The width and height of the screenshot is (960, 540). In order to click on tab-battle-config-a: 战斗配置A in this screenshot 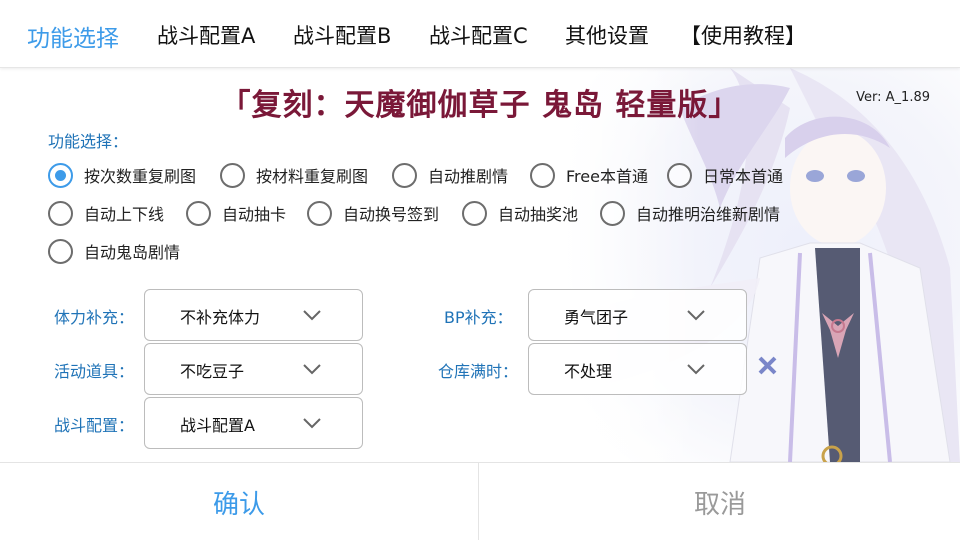, I will do `click(206, 35)`.